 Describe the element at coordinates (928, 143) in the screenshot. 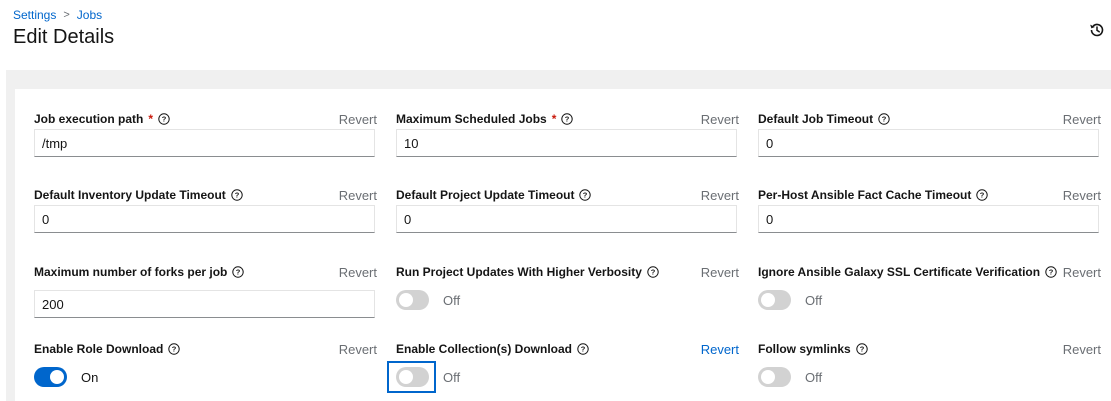

I see `default-job-timeout-input` at that location.